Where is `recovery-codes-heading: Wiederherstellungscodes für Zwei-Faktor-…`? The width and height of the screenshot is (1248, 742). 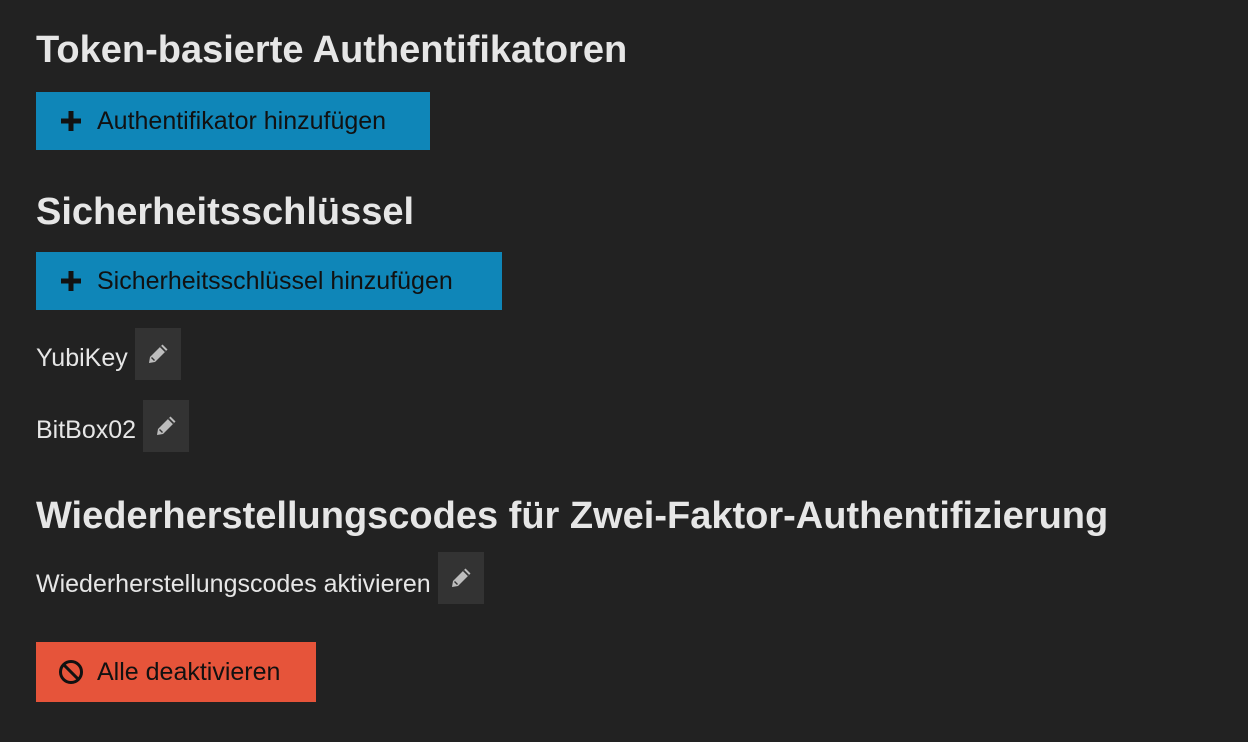
recovery-codes-heading: Wiederherstellungscodes für Zwei-Faktor-… is located at coordinates (572, 516).